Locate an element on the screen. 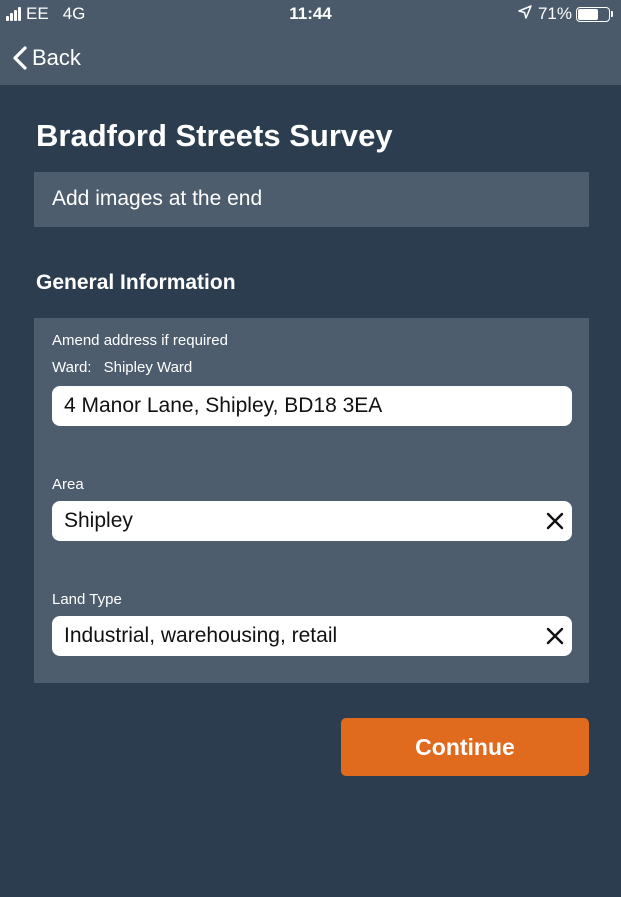 This screenshot has width=621, height=897. land-type-field: Industrial, warehousing, retail is located at coordinates (312, 636).